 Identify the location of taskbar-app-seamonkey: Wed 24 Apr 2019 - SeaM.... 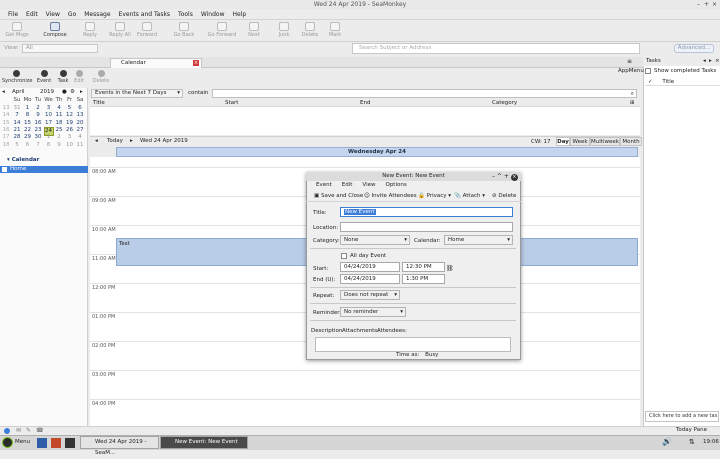
(119, 446).